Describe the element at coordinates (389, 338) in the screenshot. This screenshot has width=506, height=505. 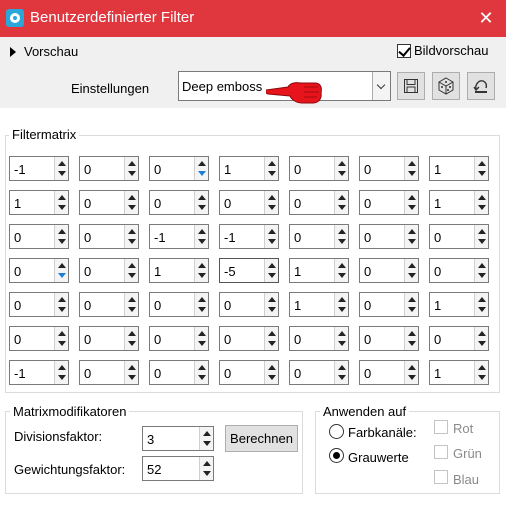
I see `matrix-cell-r6-c6: 0` at that location.